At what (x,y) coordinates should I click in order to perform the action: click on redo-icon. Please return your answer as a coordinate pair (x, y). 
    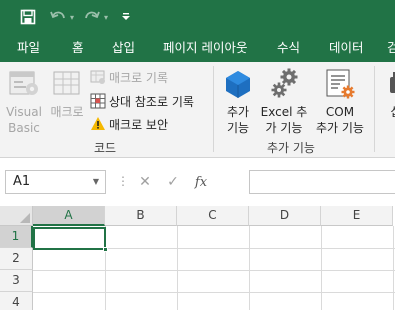
    Looking at the image, I should click on (92, 17).